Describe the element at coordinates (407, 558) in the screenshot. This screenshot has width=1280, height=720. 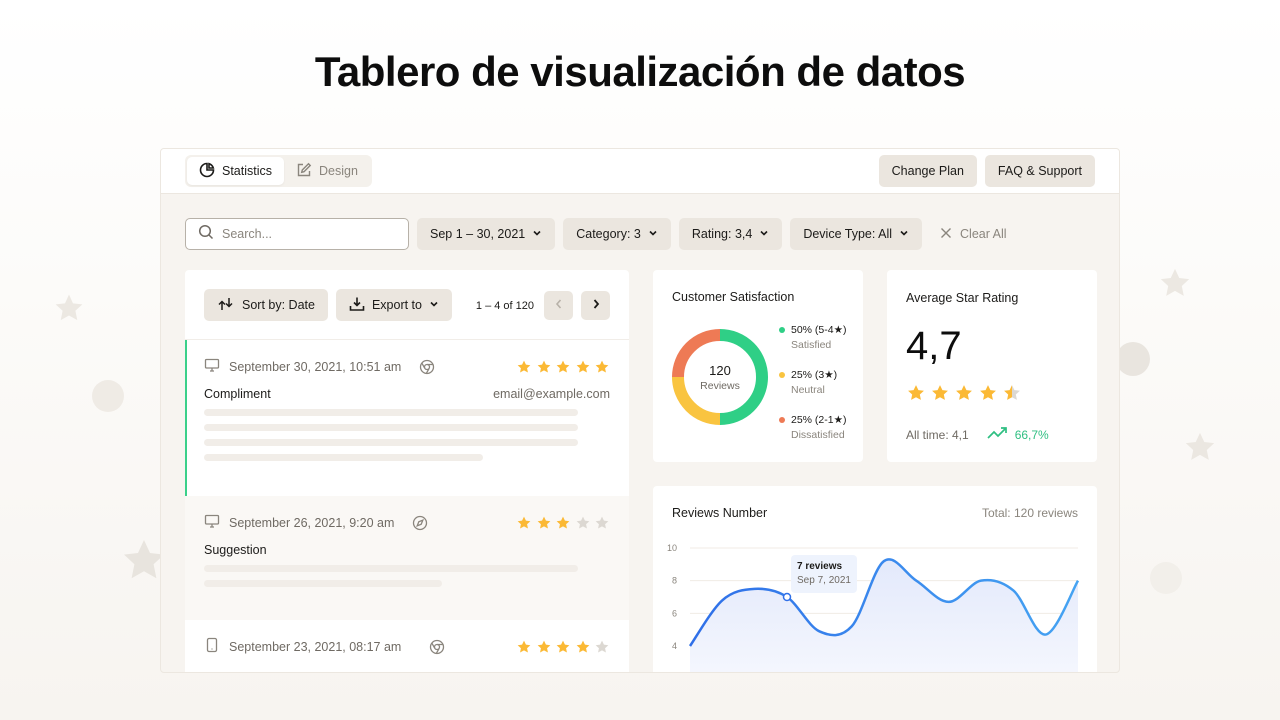
I see `review-item: September 26, 2021, 9:20 am Suggestion` at that location.